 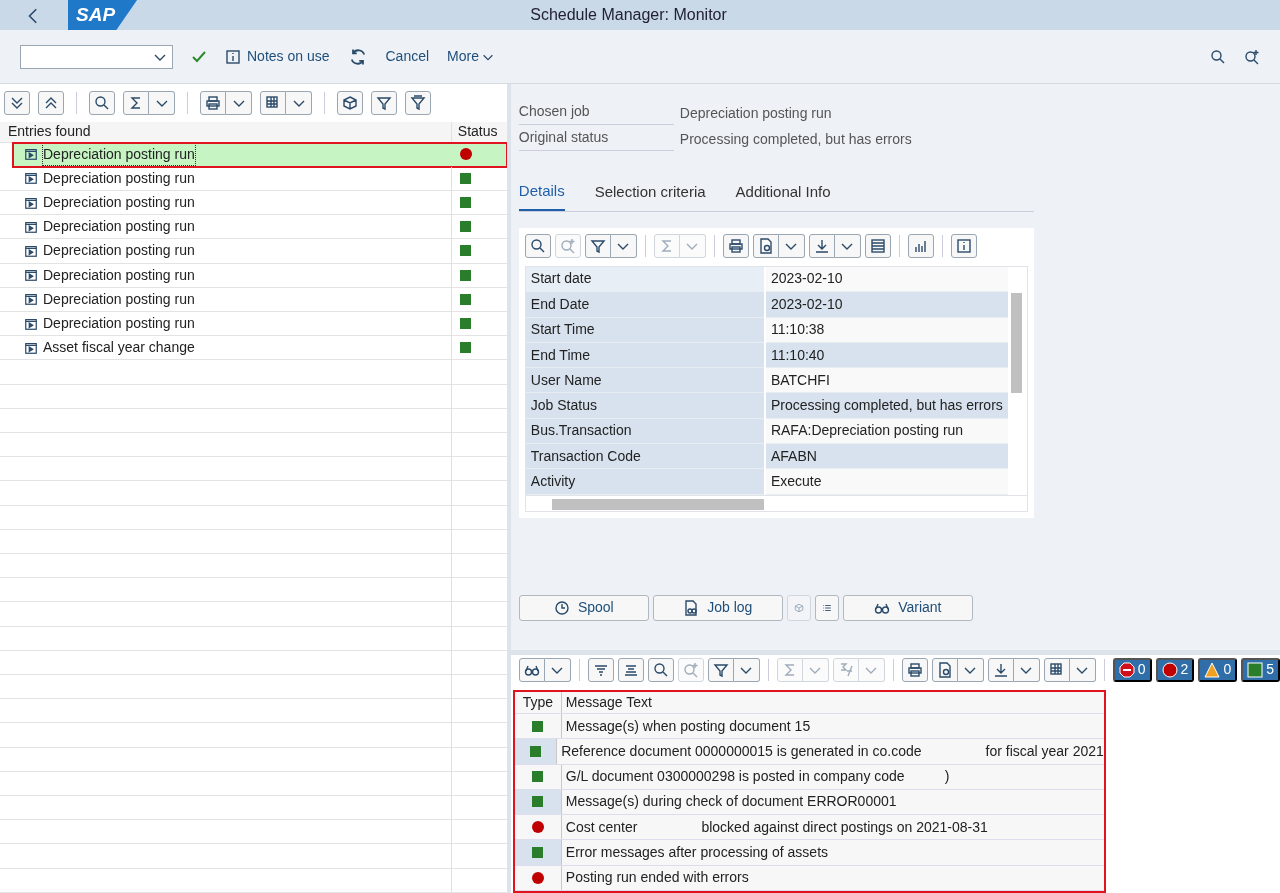 I want to click on field-label: Chosen job, so click(x=596, y=113).